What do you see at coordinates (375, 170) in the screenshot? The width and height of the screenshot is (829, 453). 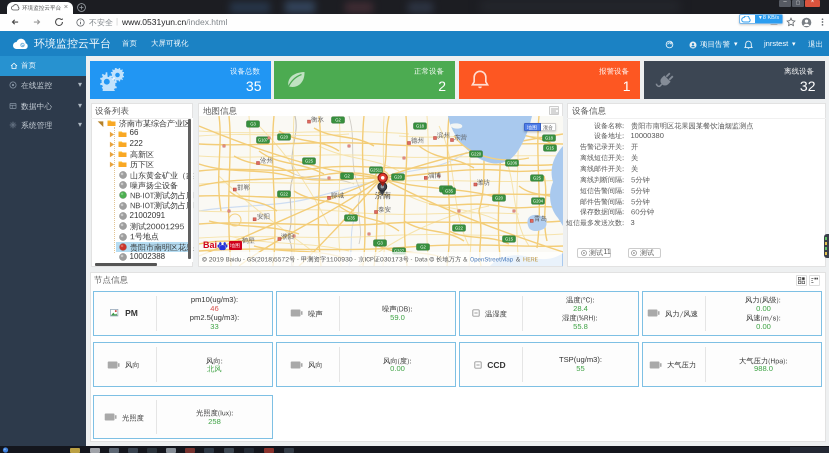 I see `svg-text: G2511` at bounding box center [375, 170].